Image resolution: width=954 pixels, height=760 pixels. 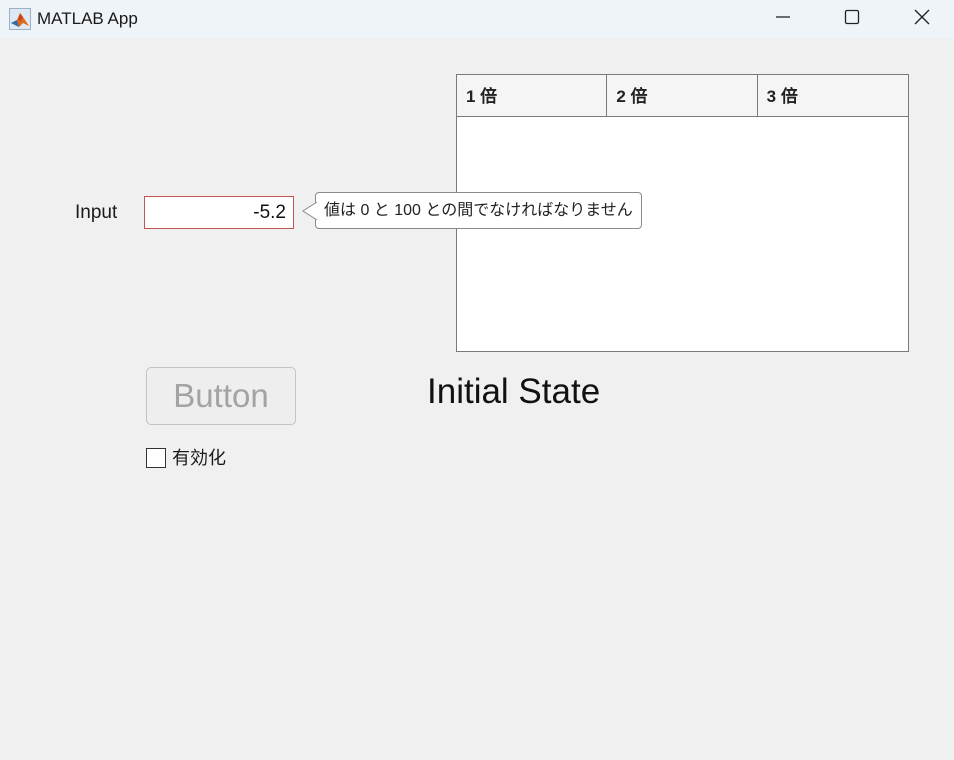 I want to click on enable-checkbox: 有効化, so click(x=186, y=458).